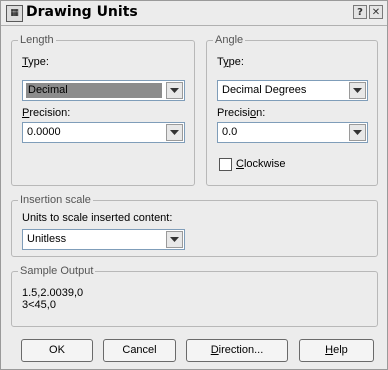 The image size is (388, 370). I want to click on angle-group-label: Angle, so click(229, 40).